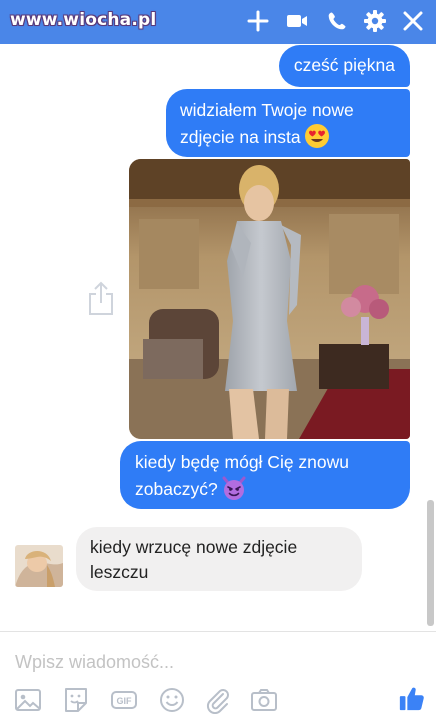  Describe the element at coordinates (218, 22) in the screenshot. I see `chat-header: www.wiocha.pl` at that location.